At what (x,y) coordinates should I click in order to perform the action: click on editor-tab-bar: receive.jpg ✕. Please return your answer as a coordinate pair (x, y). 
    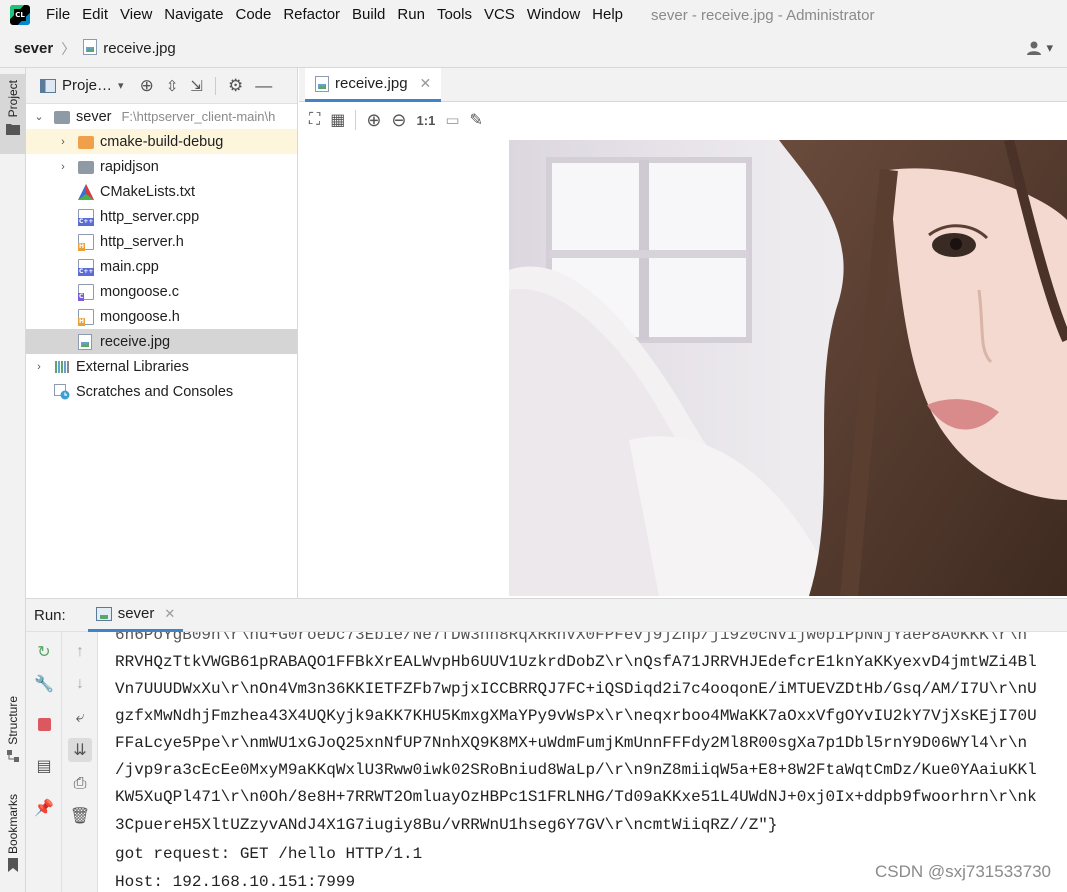
    Looking at the image, I should click on (683, 85).